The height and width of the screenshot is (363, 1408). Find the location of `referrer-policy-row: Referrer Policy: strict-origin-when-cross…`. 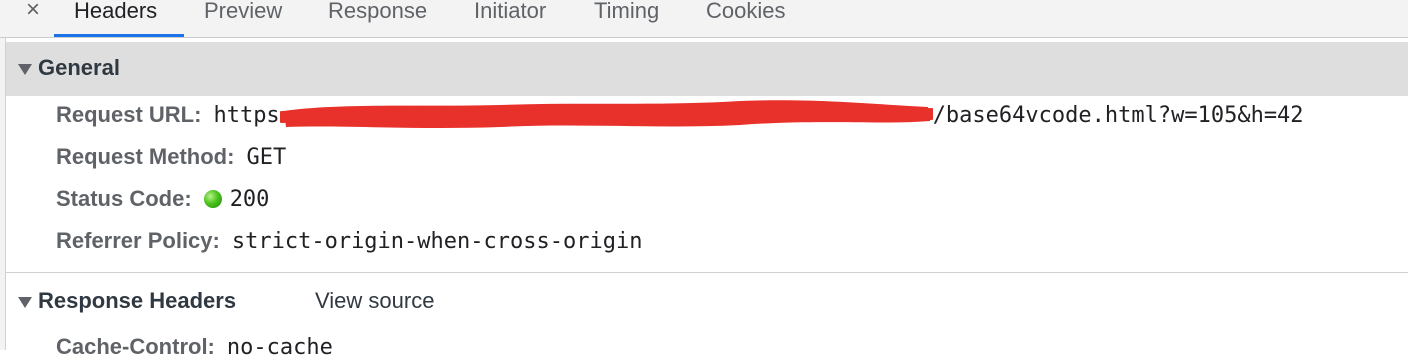

referrer-policy-row: Referrer Policy: strict-origin-when-cross… is located at coordinates (349, 241).